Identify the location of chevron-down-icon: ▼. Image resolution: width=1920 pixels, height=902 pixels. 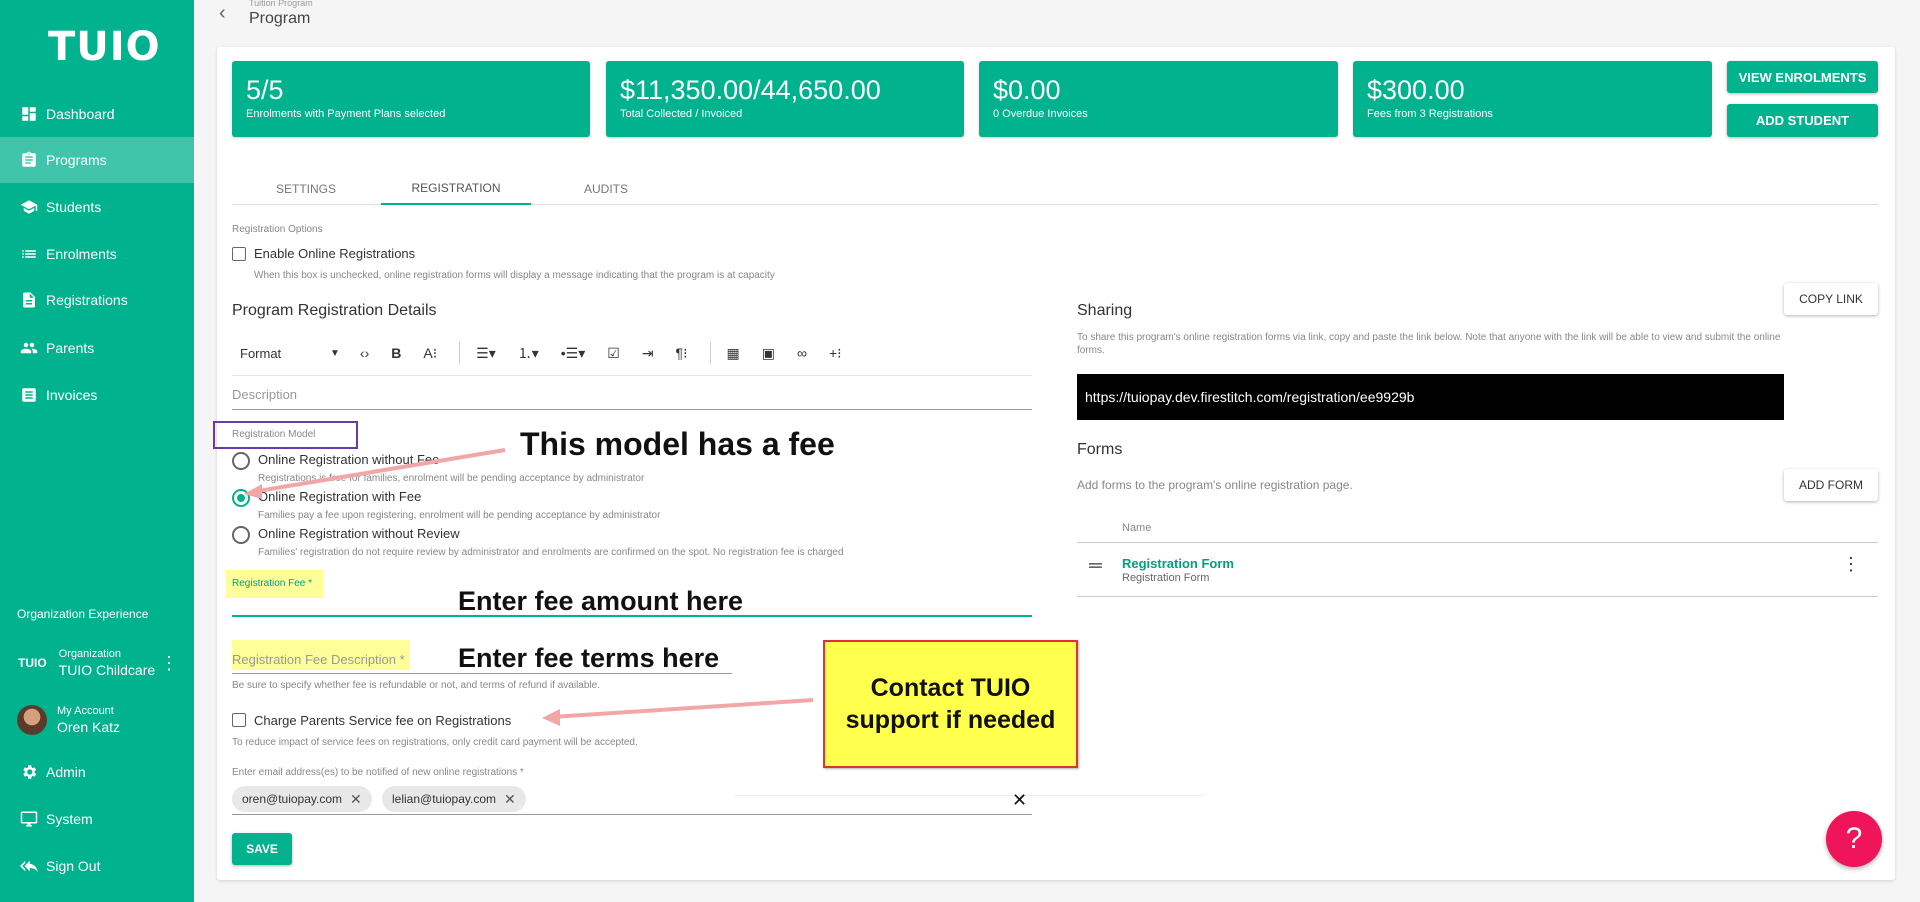
(335, 353).